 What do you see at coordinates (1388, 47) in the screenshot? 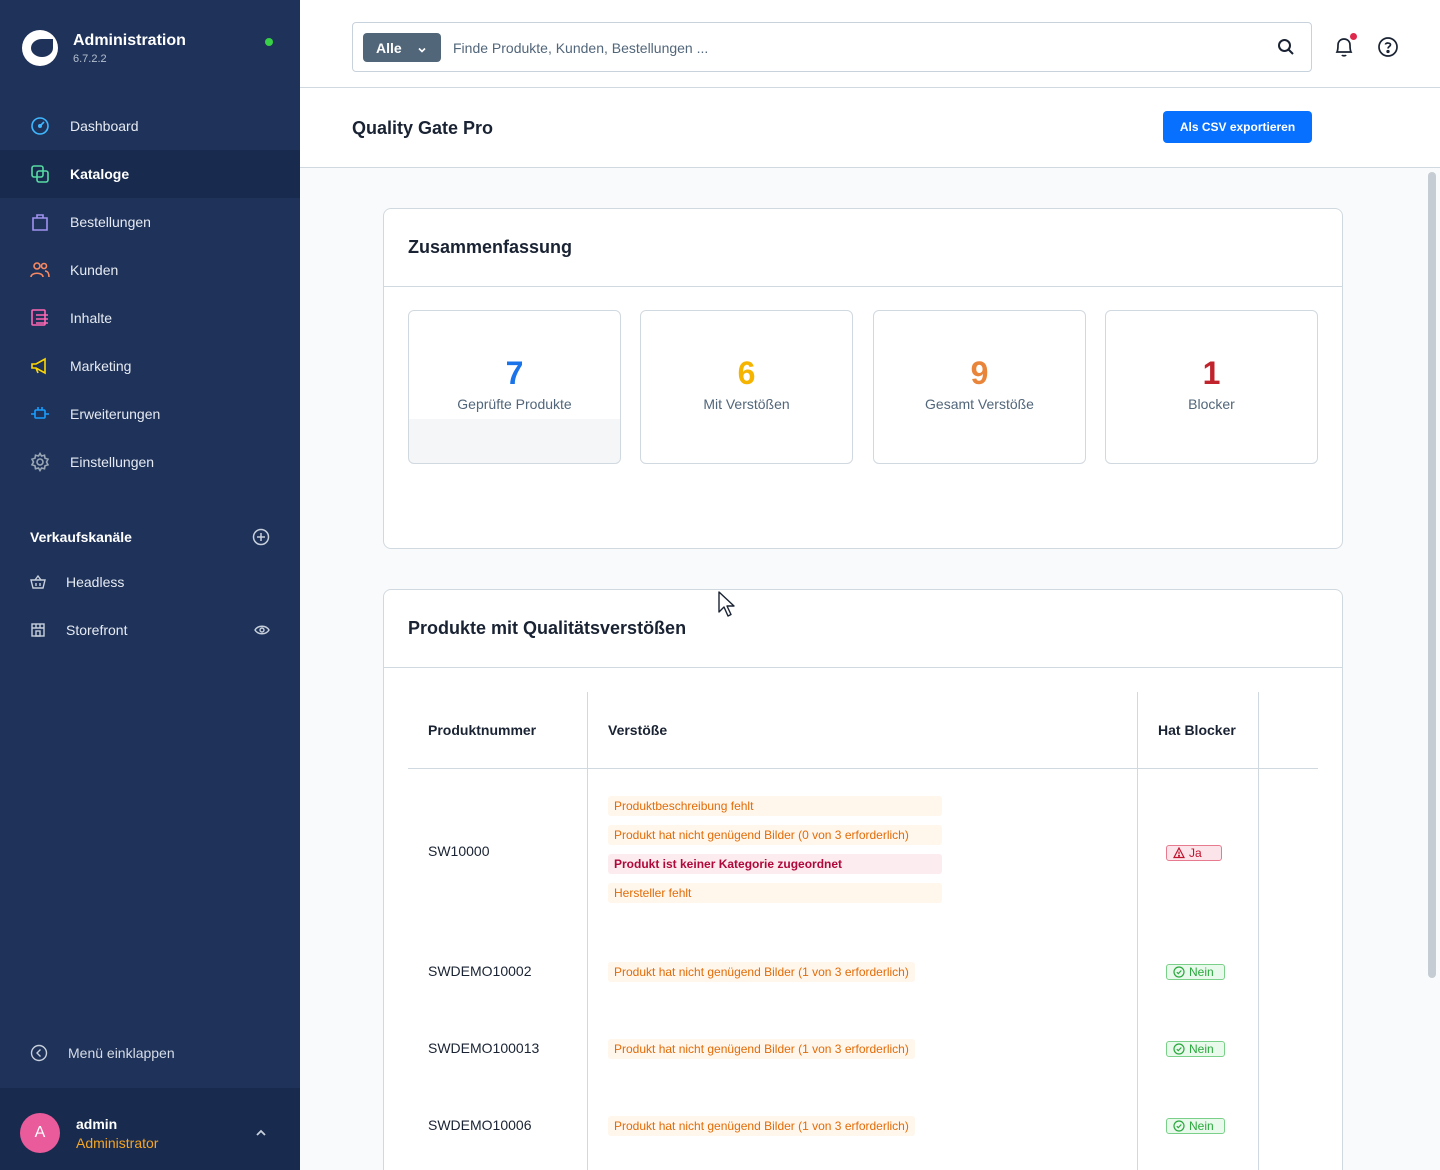
I see `help-icon` at bounding box center [1388, 47].